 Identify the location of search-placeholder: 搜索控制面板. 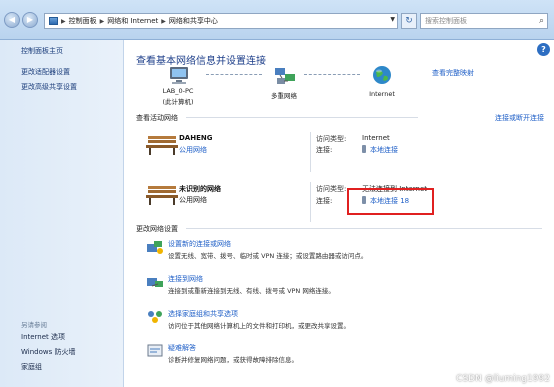
(446, 21).